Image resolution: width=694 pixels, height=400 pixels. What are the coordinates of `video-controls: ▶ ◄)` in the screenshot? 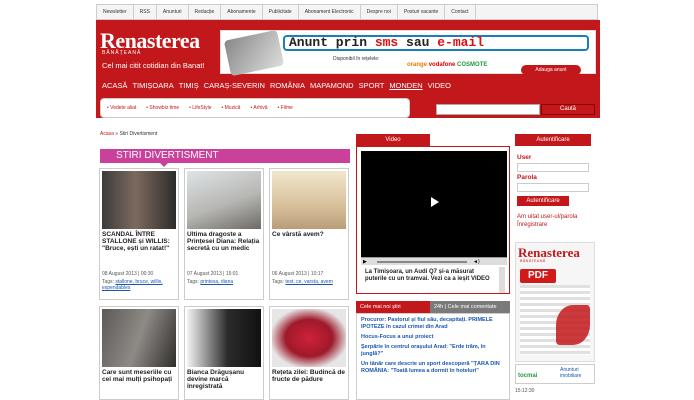 It's located at (434, 261).